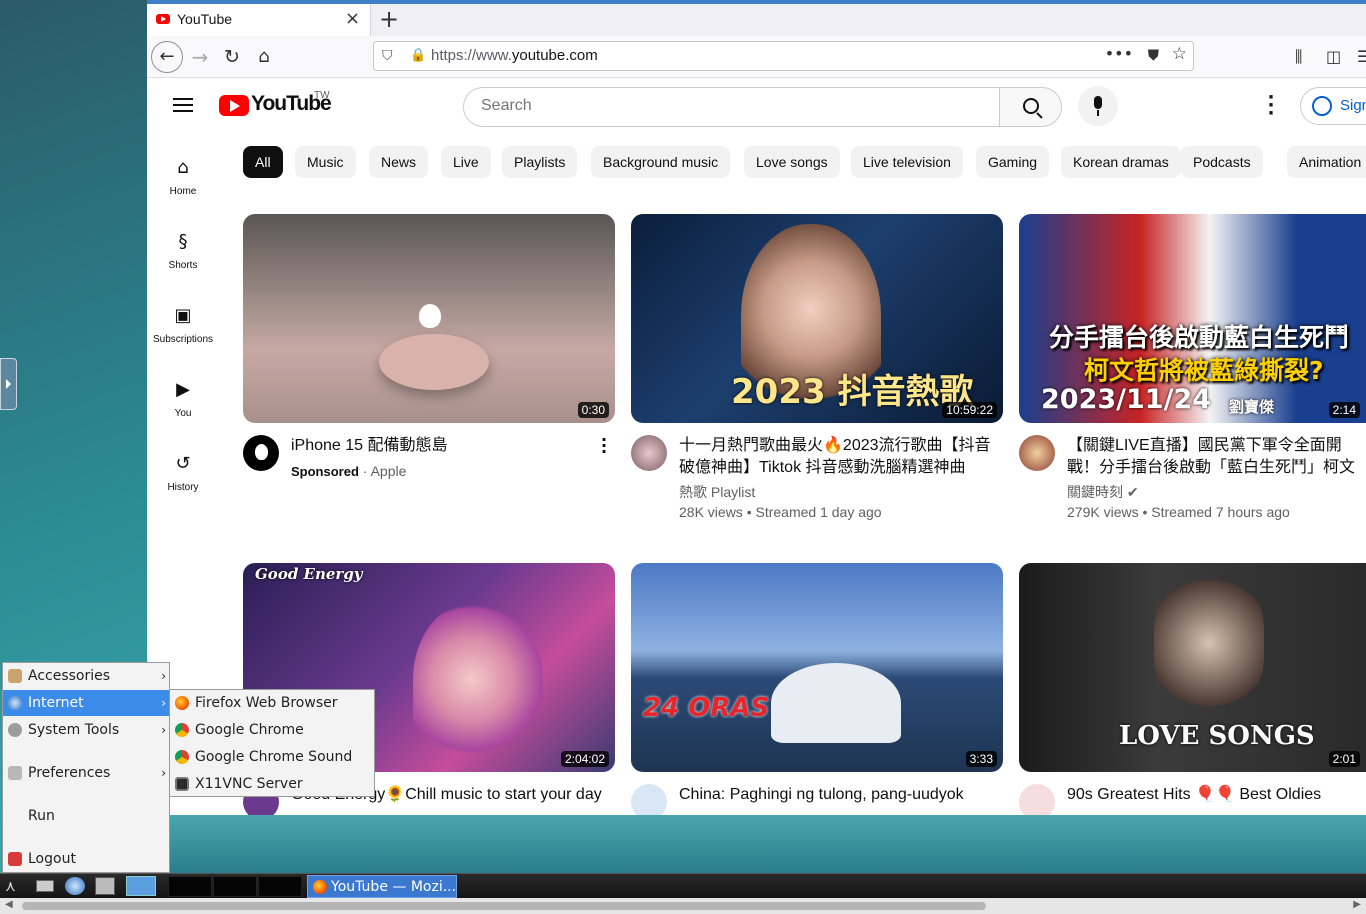 The height and width of the screenshot is (914, 1366). Describe the element at coordinates (1216, 457) in the screenshot. I see `video-title: 【關鍵LIVE直播】國民黨下軍令全面開戰！分手擂台後啟動「藍白生死鬥」柯文哲` at that location.